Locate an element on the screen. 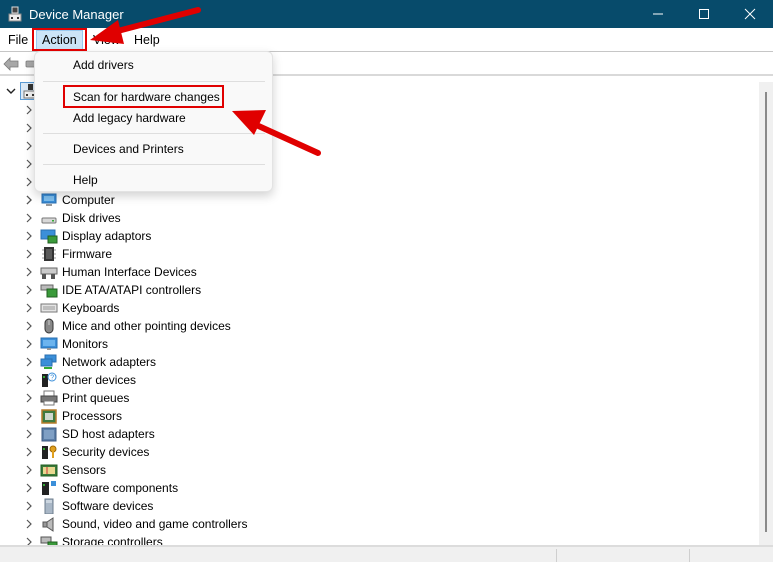  scrollbar-thumb is located at coordinates (766, 312).